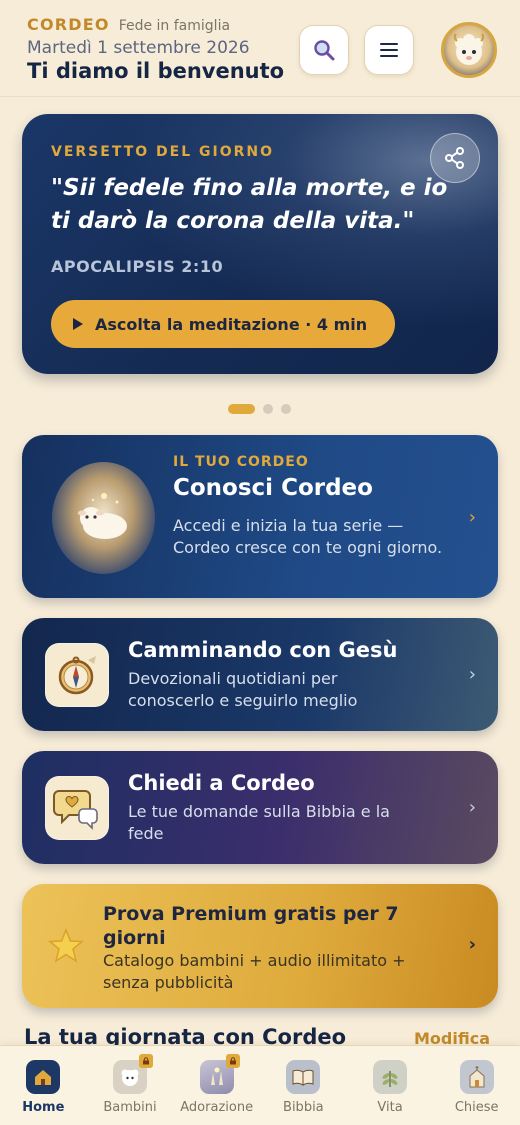  What do you see at coordinates (174, 26) in the screenshot?
I see `brand-tagline: Fede in famiglia` at bounding box center [174, 26].